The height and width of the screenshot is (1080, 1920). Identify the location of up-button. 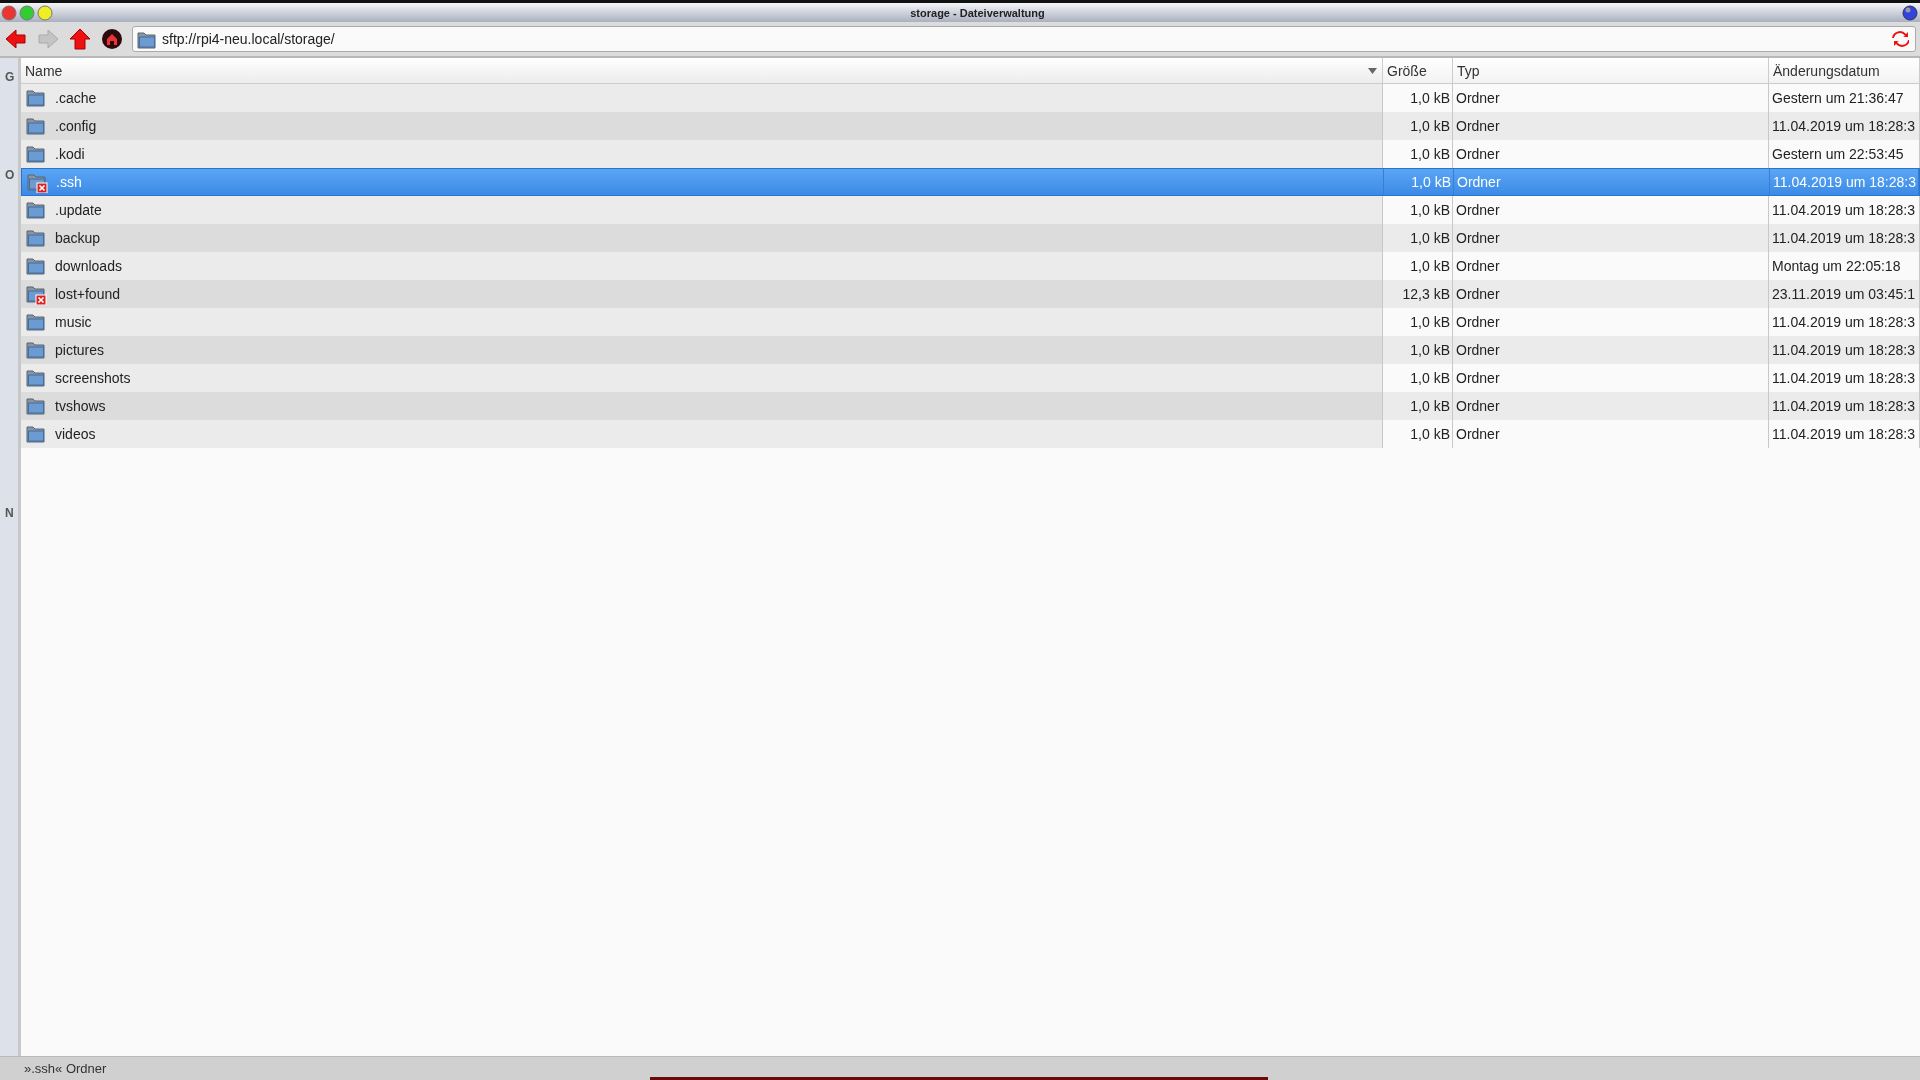
(80, 39).